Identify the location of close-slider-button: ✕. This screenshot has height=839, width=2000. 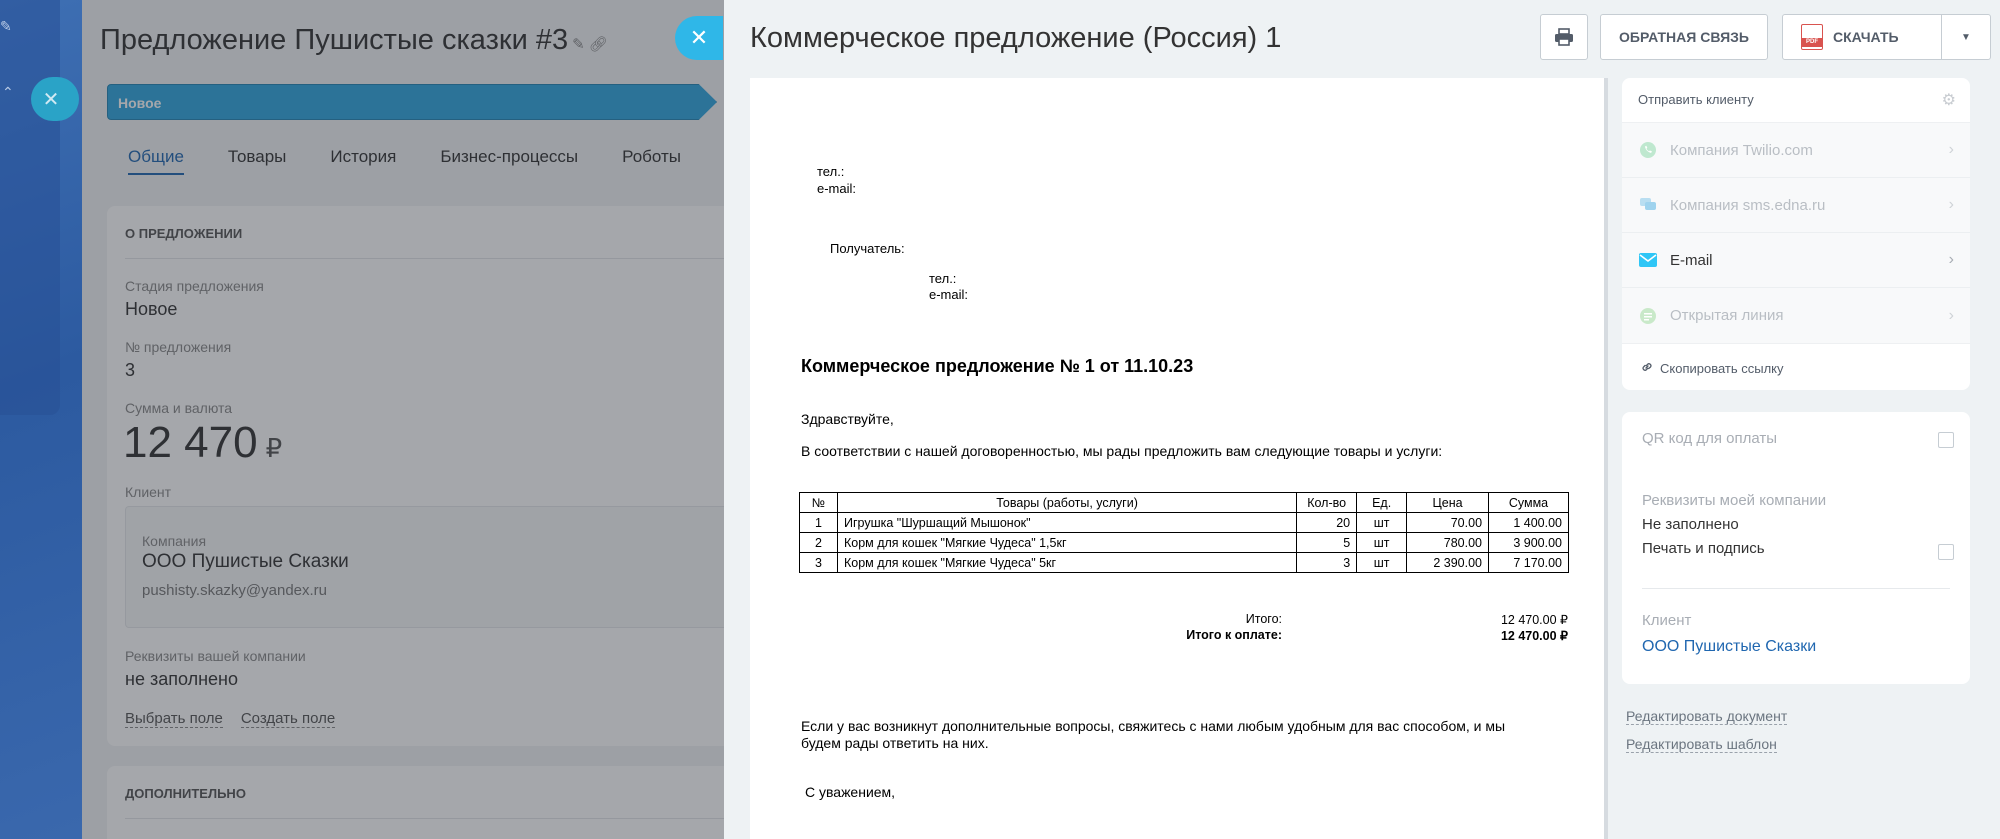
(699, 38).